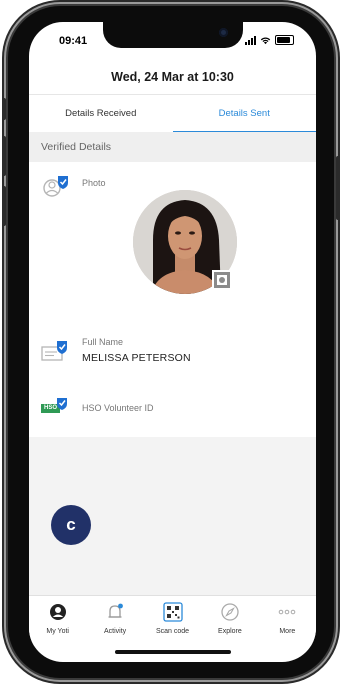 Image resolution: width=347 pixels, height=685 pixels. Describe the element at coordinates (250, 40) in the screenshot. I see `signal-icon` at that location.